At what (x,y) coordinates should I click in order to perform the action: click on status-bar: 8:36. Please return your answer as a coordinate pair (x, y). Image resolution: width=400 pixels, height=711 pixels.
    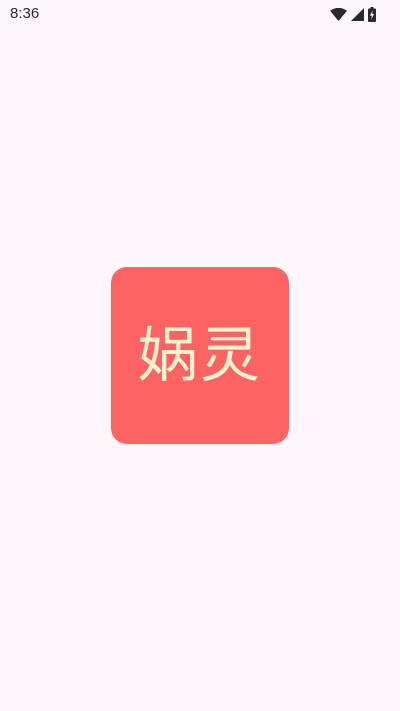
    Looking at the image, I should click on (200, 14).